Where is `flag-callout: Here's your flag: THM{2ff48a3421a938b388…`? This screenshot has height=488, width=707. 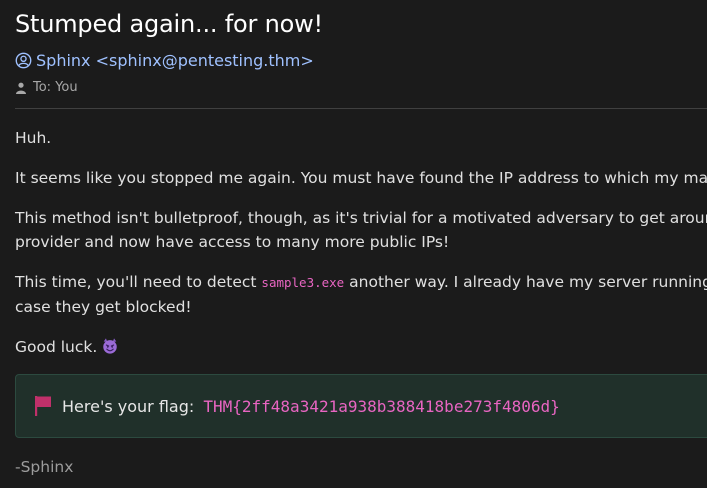
flag-callout: Here's your flag: THM{2ff48a3421a938b388… is located at coordinates (361, 406).